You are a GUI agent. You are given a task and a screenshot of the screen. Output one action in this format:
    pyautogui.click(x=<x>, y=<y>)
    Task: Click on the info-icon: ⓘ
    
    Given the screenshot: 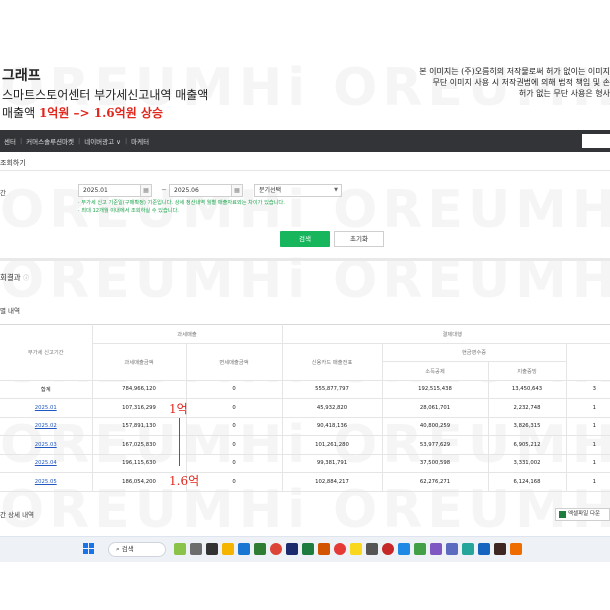 What is the action you would take?
    pyautogui.click(x=26, y=278)
    